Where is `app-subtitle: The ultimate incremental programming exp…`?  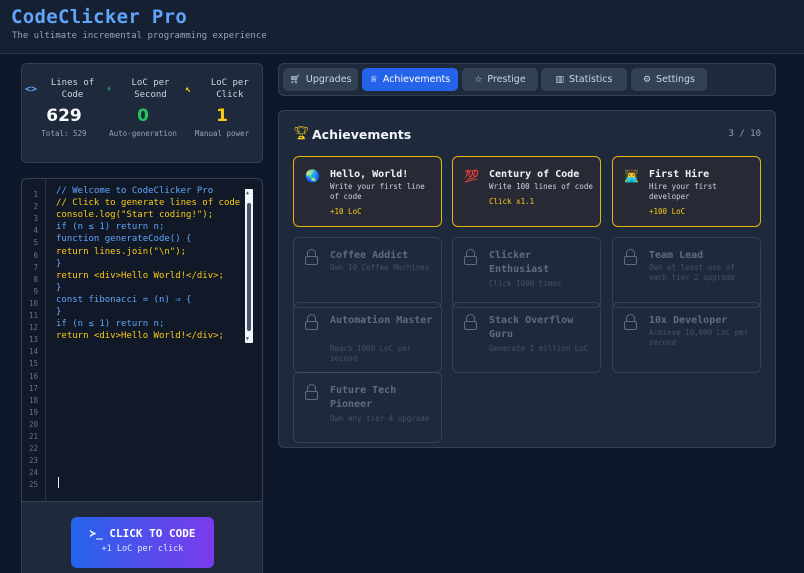
app-subtitle: The ultimate incremental programming exp… is located at coordinates (139, 36).